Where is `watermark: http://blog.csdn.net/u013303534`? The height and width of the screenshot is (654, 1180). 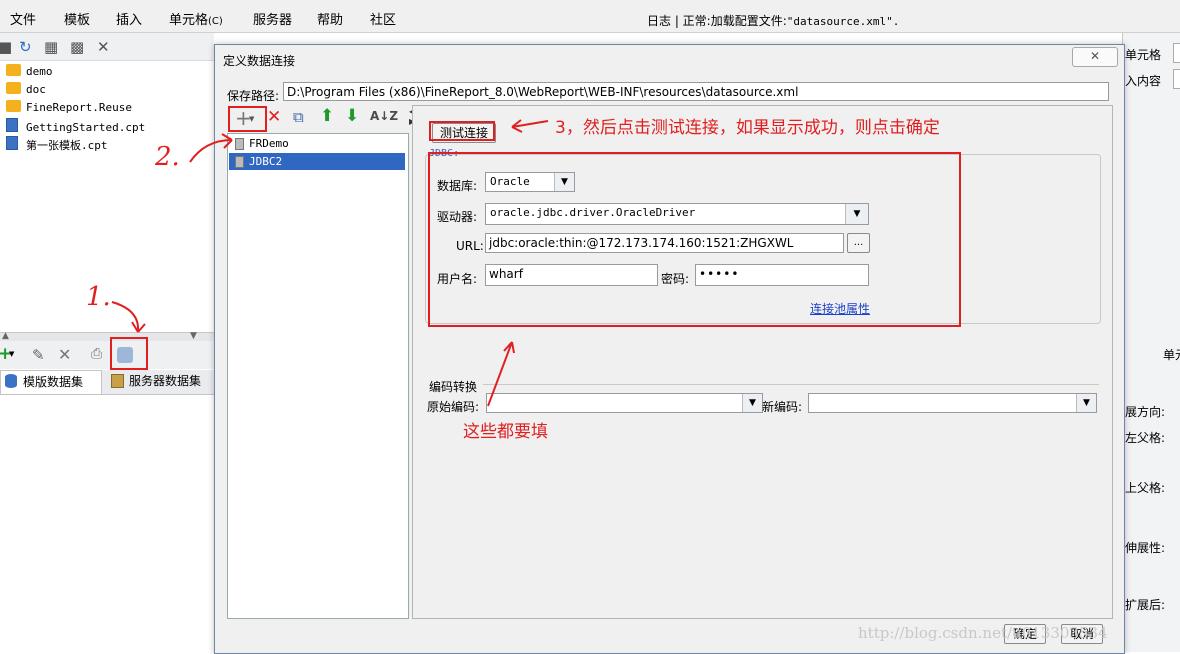 watermark: http://blog.csdn.net/u013303534 is located at coordinates (983, 633).